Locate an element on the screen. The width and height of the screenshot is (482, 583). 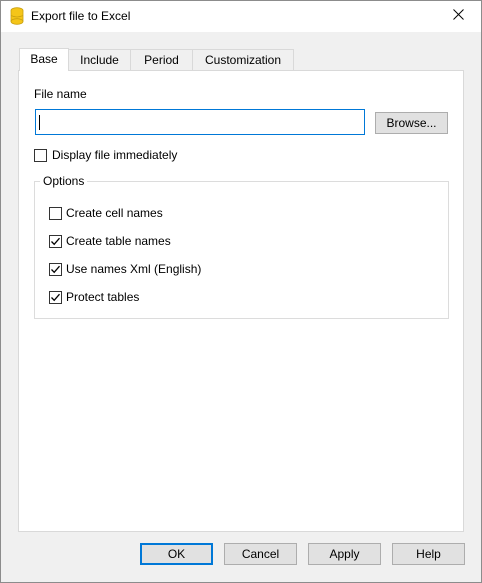
create-table-names-checkbox is located at coordinates (55, 241).